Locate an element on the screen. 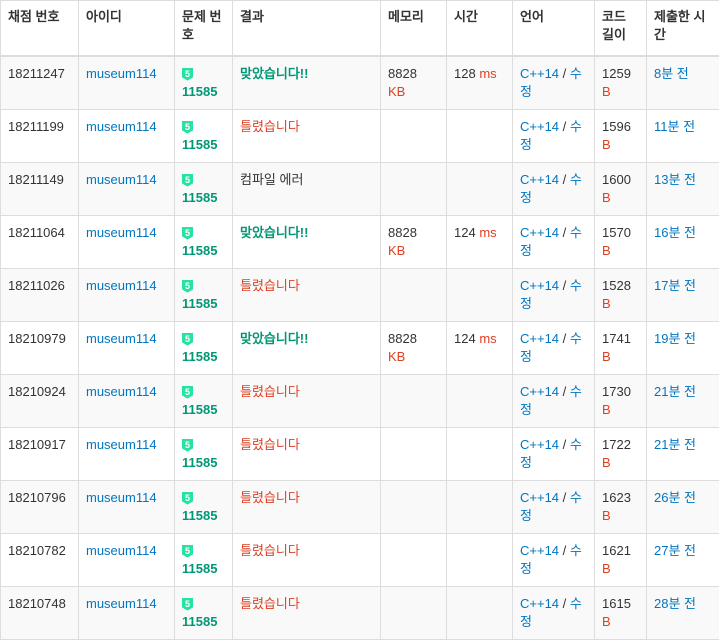 This screenshot has width=719, height=644. submitted-time-cell: 27분 전 is located at coordinates (682, 559).